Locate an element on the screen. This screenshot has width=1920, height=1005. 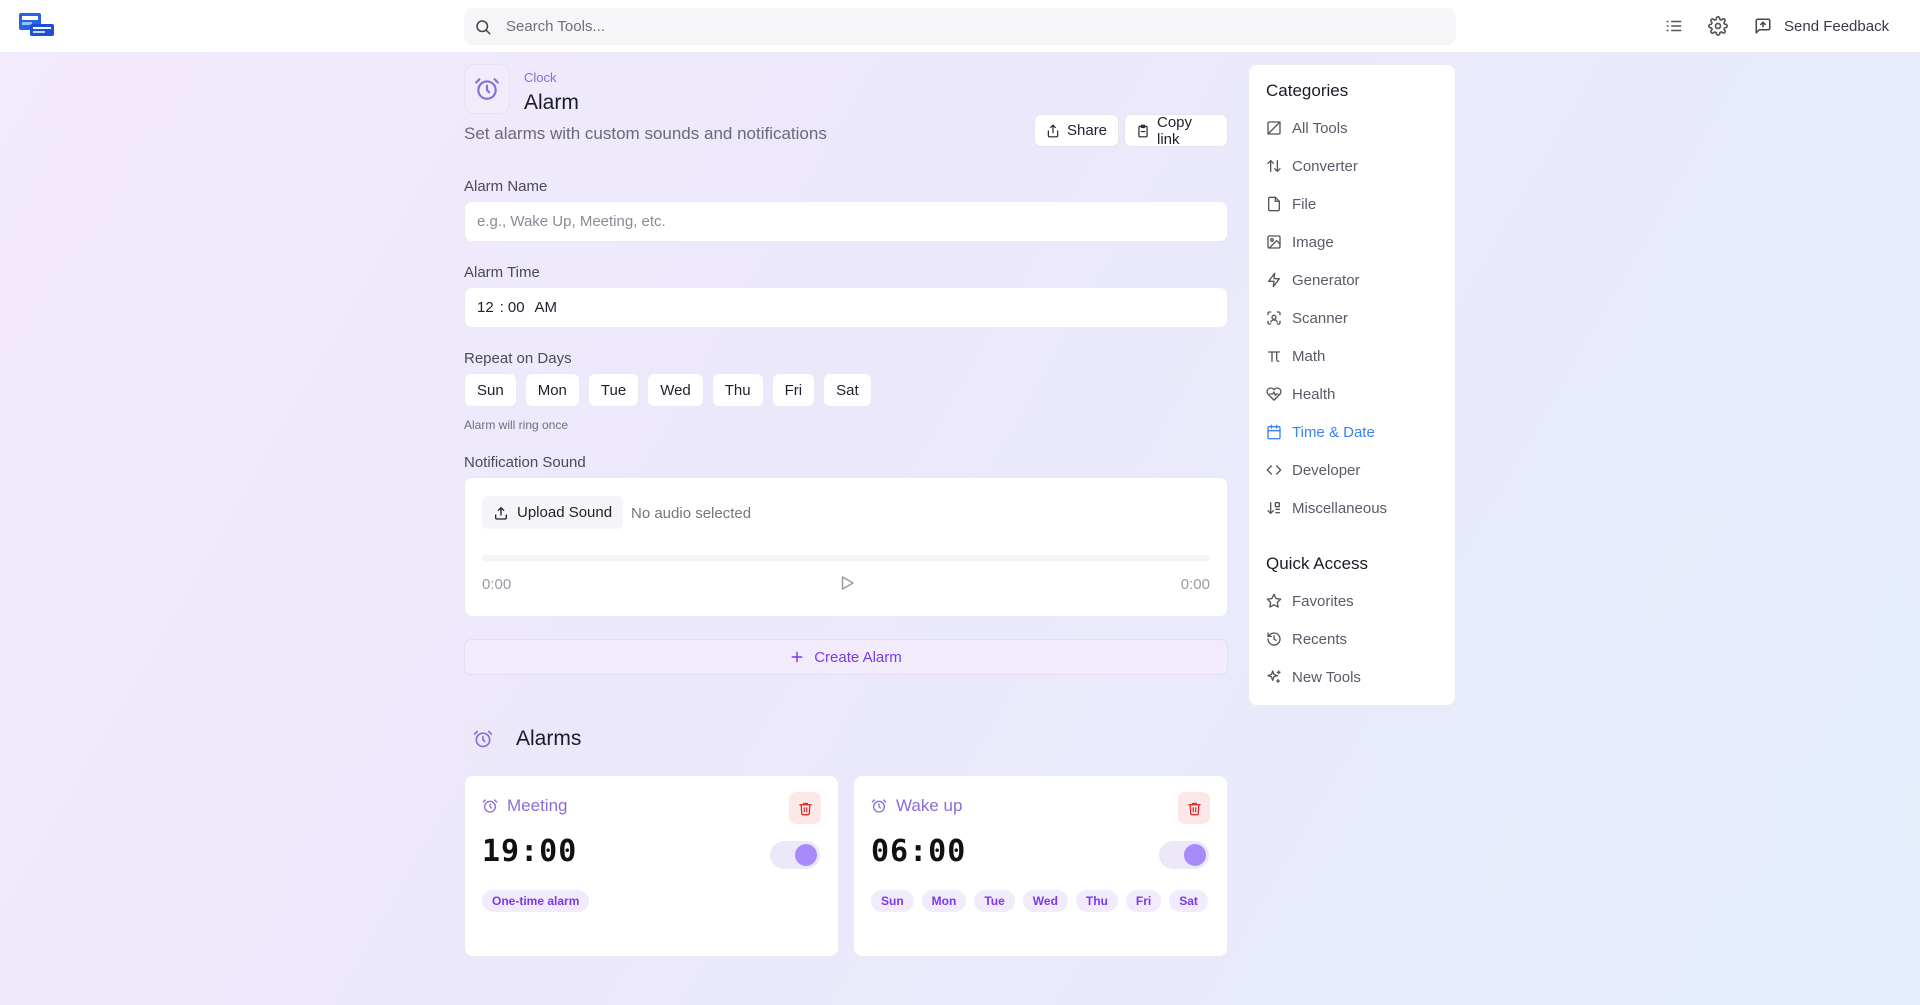
repeat-hint: Alarm will ring once is located at coordinates (516, 425).